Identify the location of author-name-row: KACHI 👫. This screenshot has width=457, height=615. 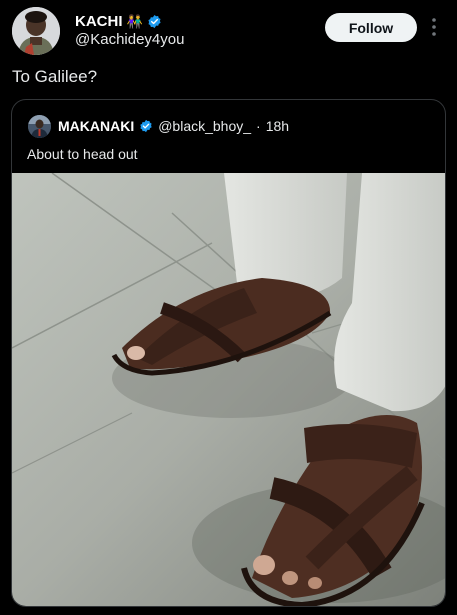
(118, 21).